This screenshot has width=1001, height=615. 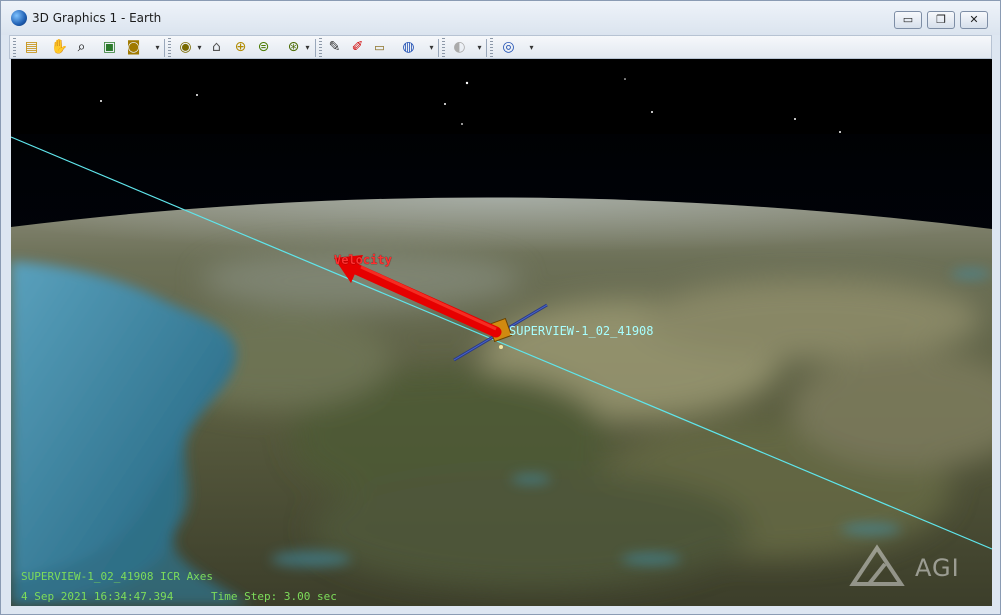 I want to click on restore-button: ❐, so click(x=941, y=20).